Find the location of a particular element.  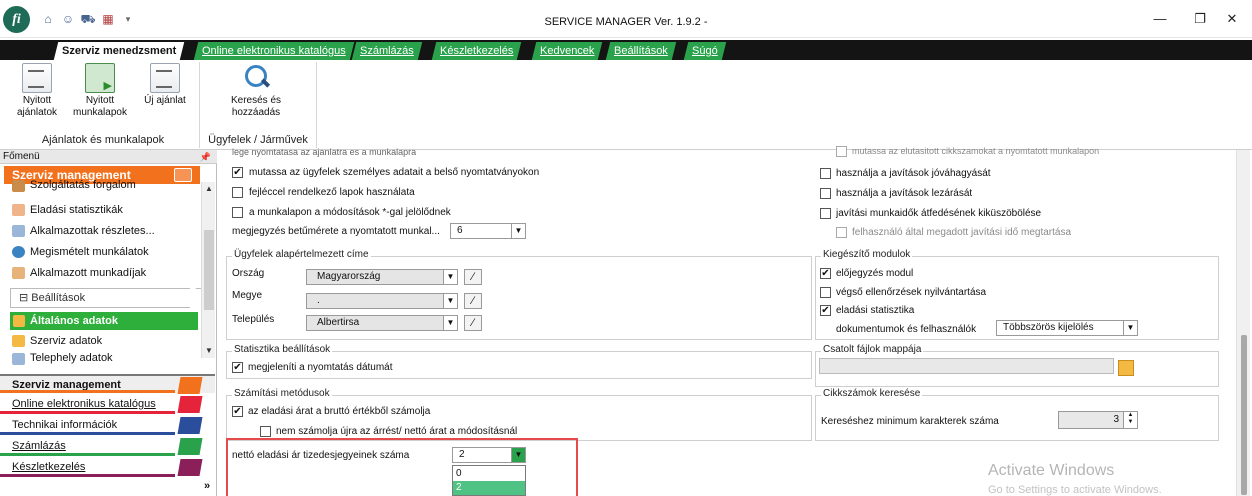

tab-online-catalog: Online elektronikus katalógus is located at coordinates (273, 51).